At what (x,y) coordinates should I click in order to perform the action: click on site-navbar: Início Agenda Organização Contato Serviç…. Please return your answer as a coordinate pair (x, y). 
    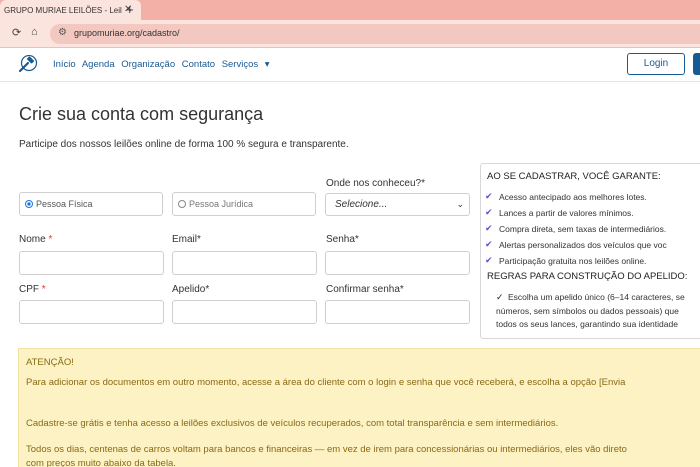
    Looking at the image, I should click on (350, 65).